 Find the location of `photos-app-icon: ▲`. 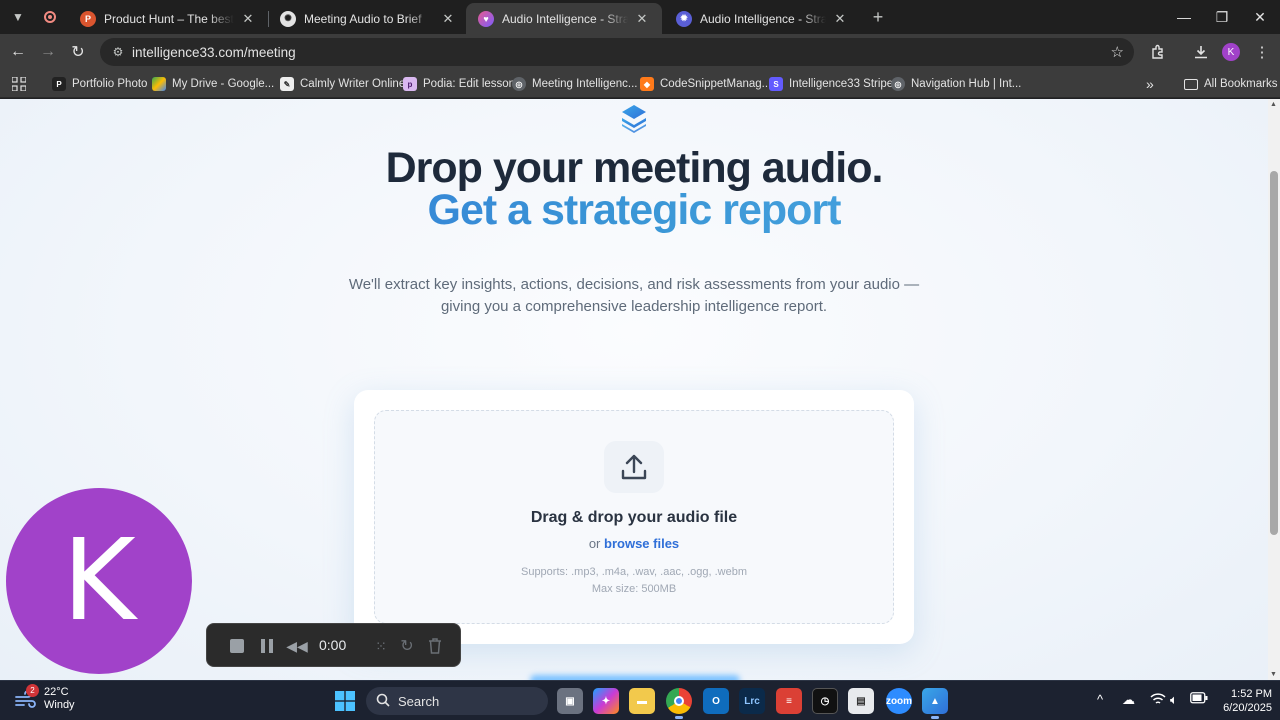

photos-app-icon: ▲ is located at coordinates (935, 701).